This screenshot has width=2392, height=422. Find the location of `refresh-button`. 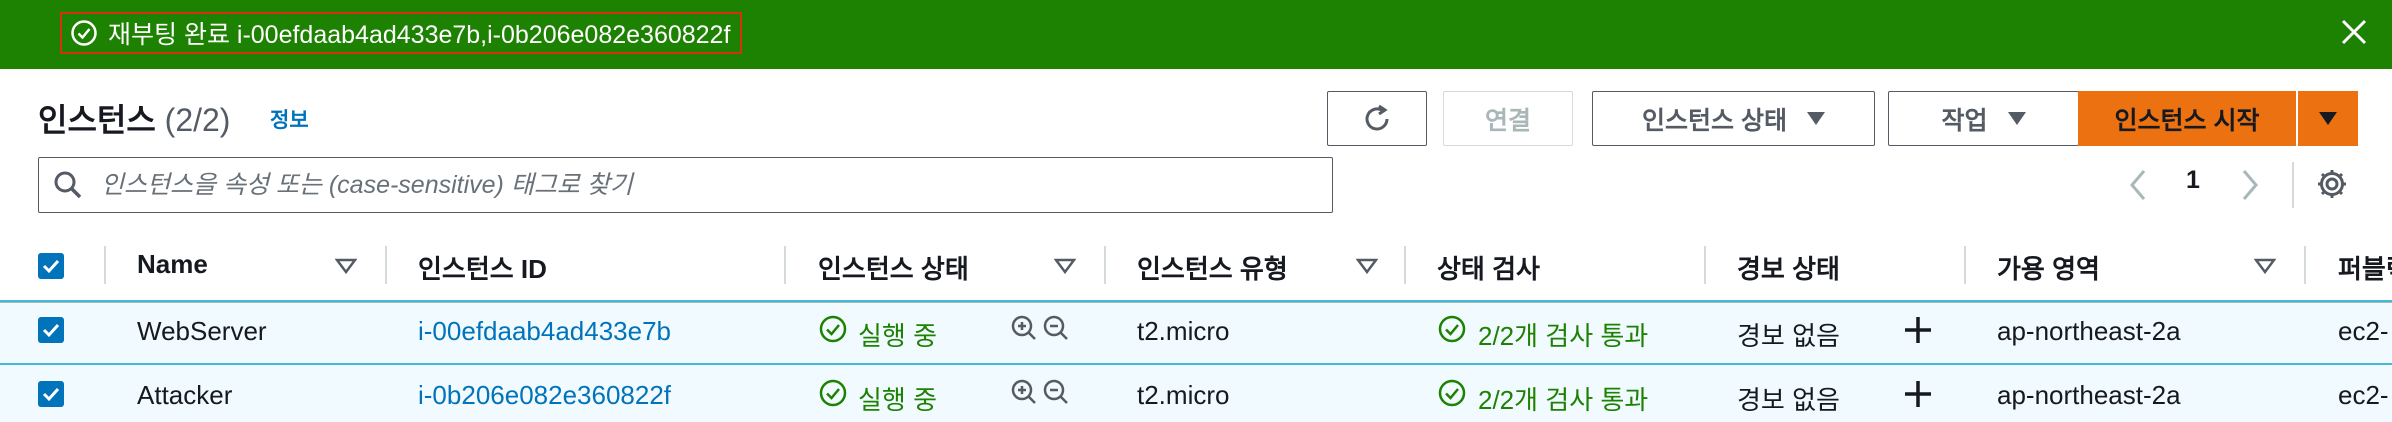

refresh-button is located at coordinates (1377, 118).